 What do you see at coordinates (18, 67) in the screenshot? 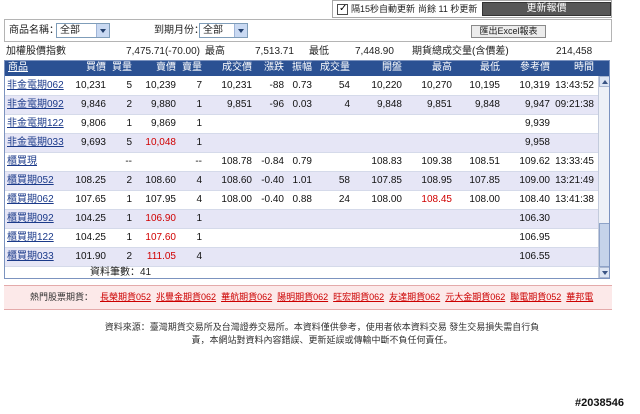
I see `column-header-product-label: 商品` at bounding box center [18, 67].